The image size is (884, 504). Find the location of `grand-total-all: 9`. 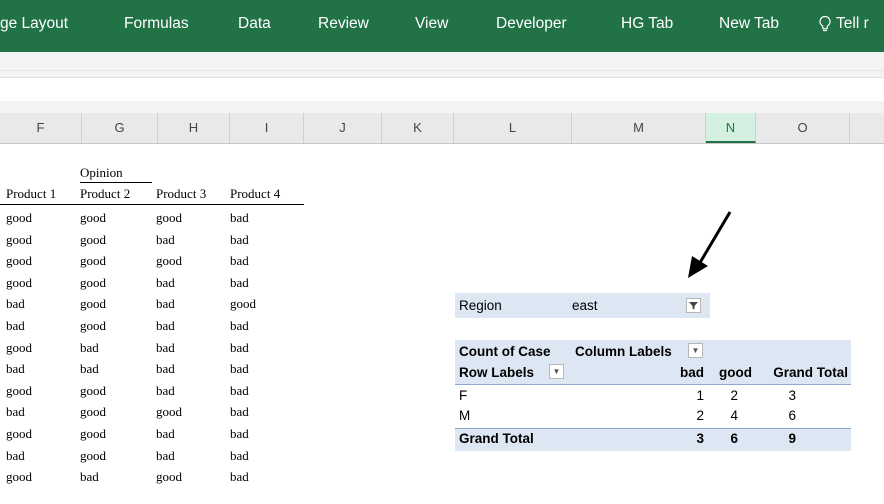

grand-total-all: 9 is located at coordinates (792, 438).